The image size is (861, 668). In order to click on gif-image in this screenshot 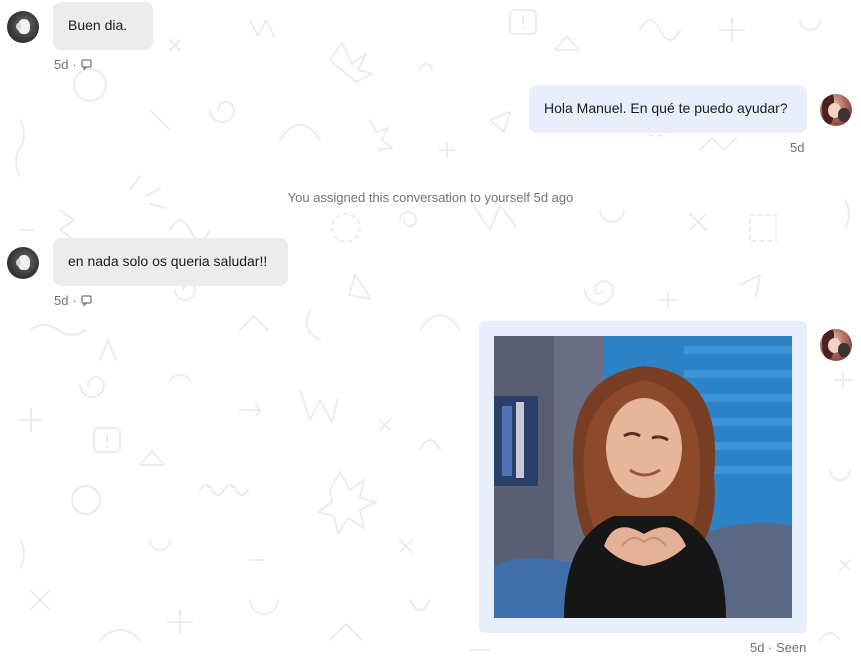, I will do `click(643, 477)`.